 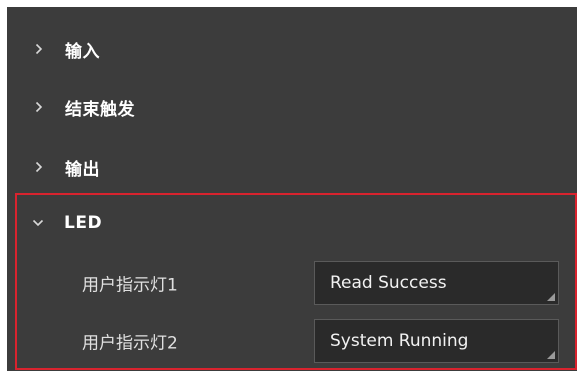 I want to click on field-label: 用户指示灯2, so click(x=130, y=343).